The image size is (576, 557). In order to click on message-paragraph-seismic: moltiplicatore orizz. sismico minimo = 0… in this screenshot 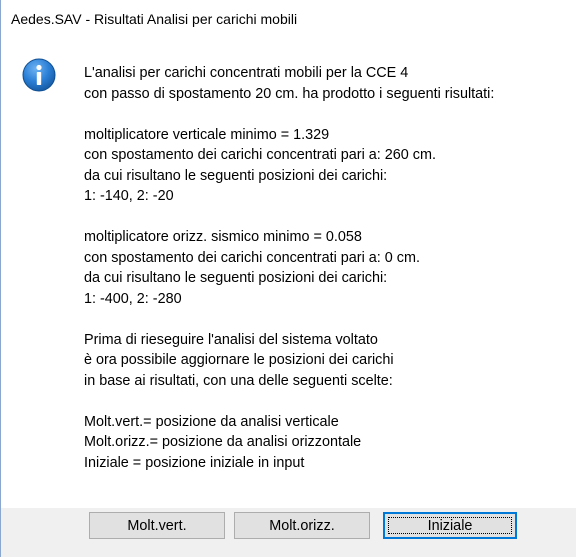, I will do `click(329, 268)`.